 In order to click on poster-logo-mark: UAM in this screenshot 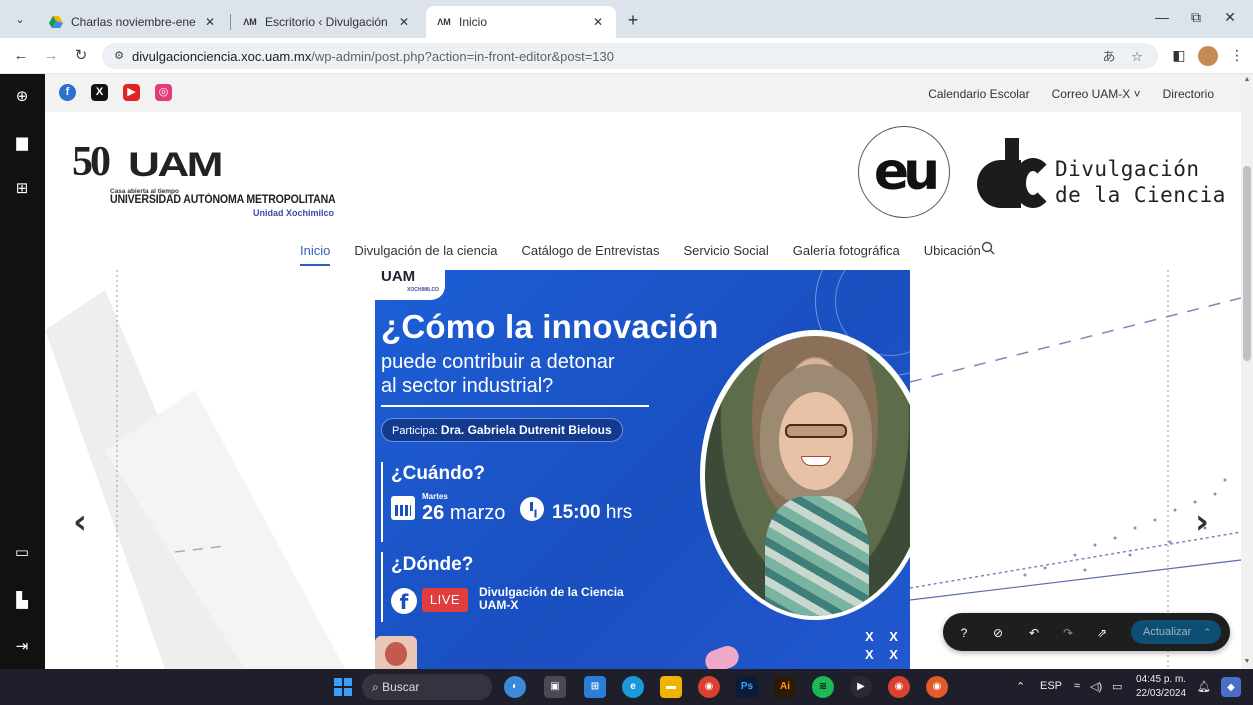, I will do `click(398, 277)`.